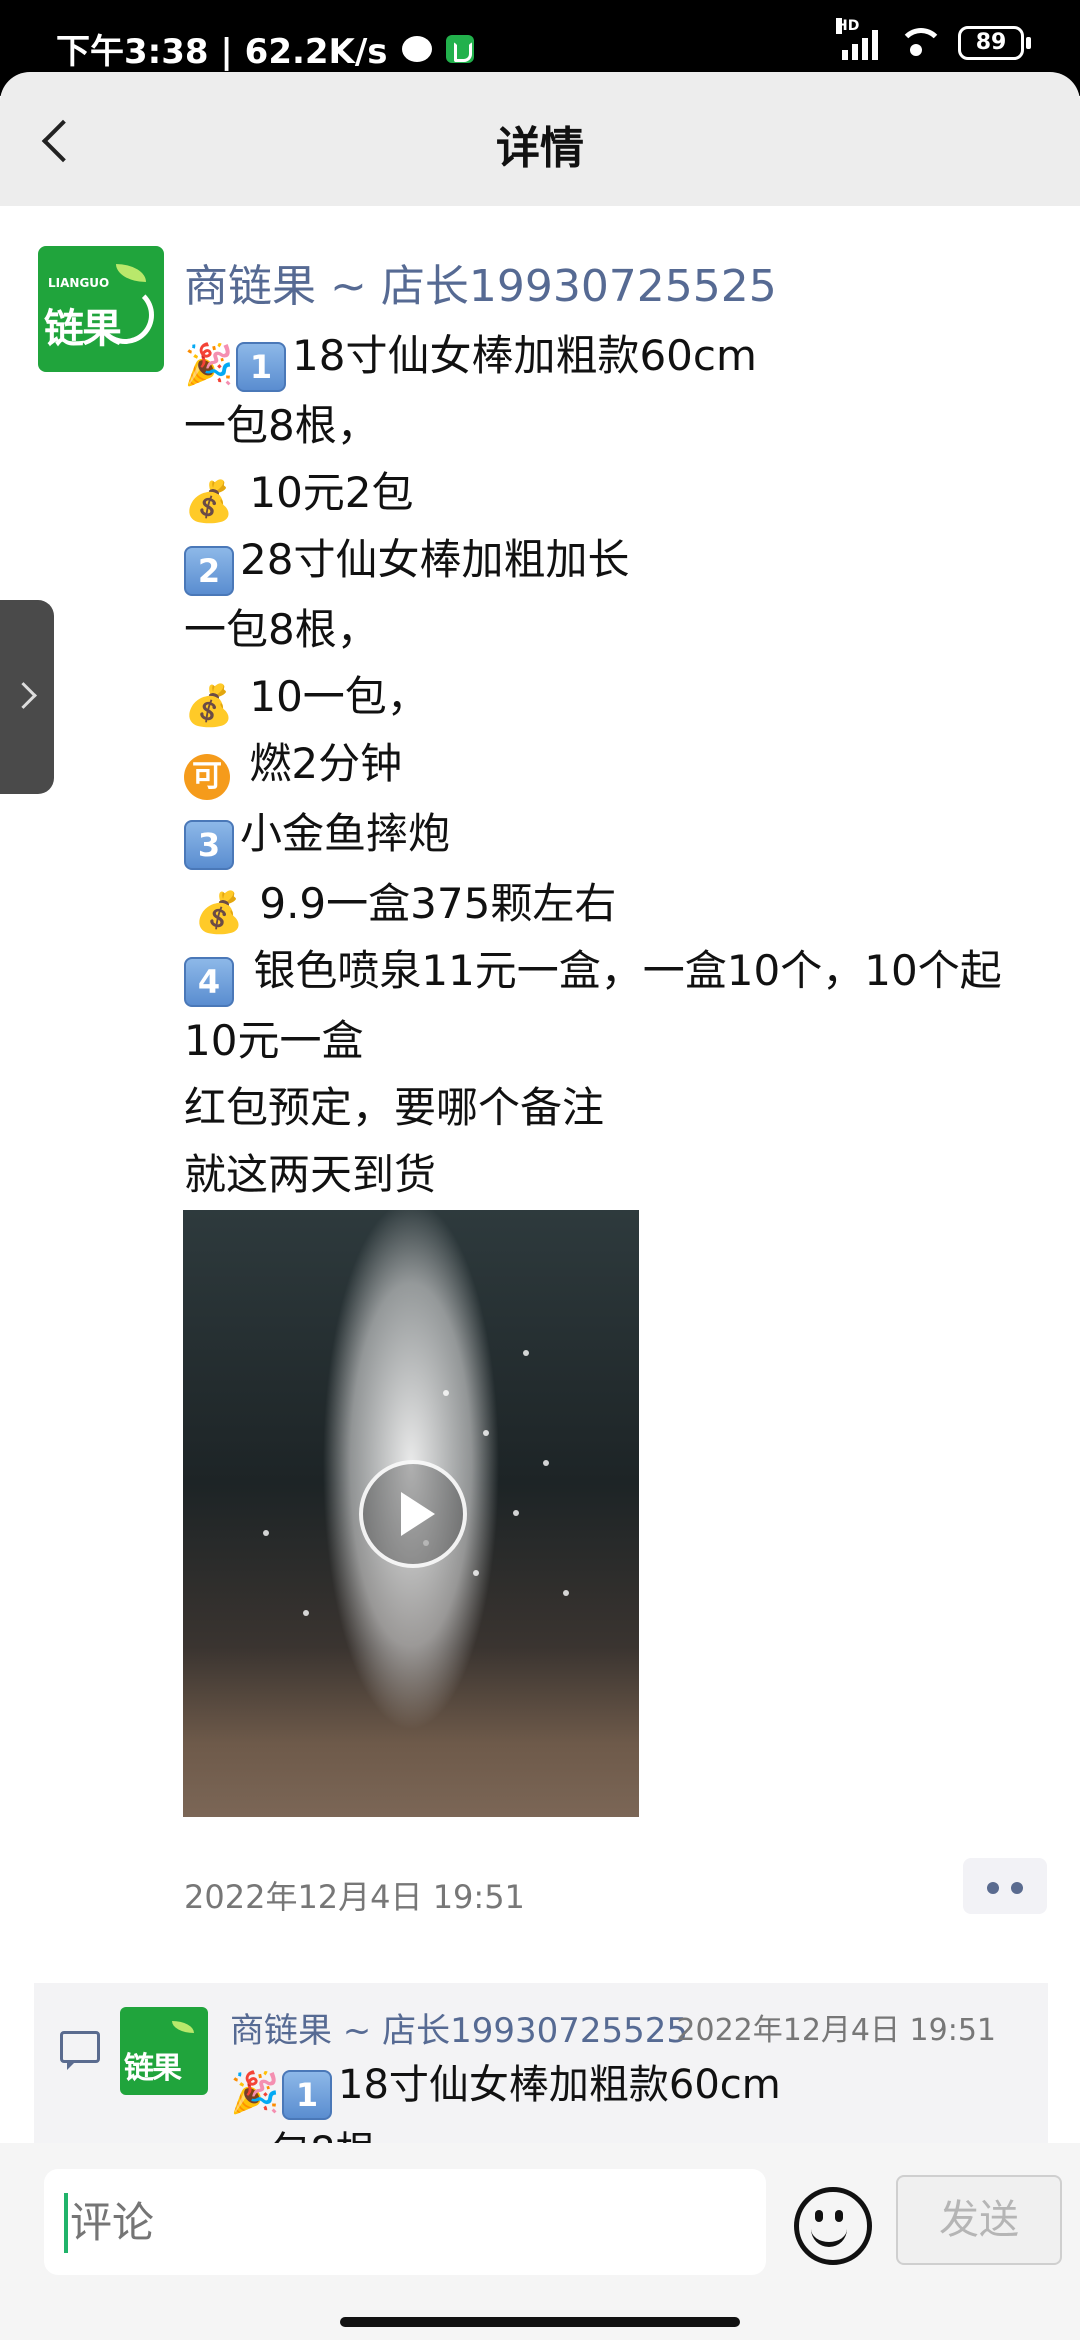 This screenshot has height=2340, width=1080. I want to click on post-line: 💰 9.9一盒375颗左右, so click(609, 903).